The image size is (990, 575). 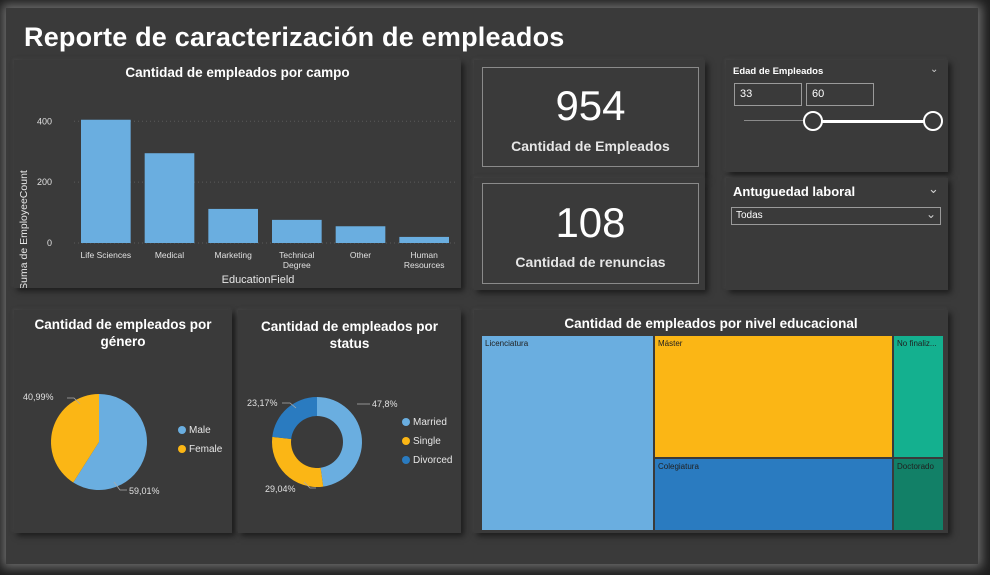 I want to click on age-slider-max-handle, so click(x=933, y=121).